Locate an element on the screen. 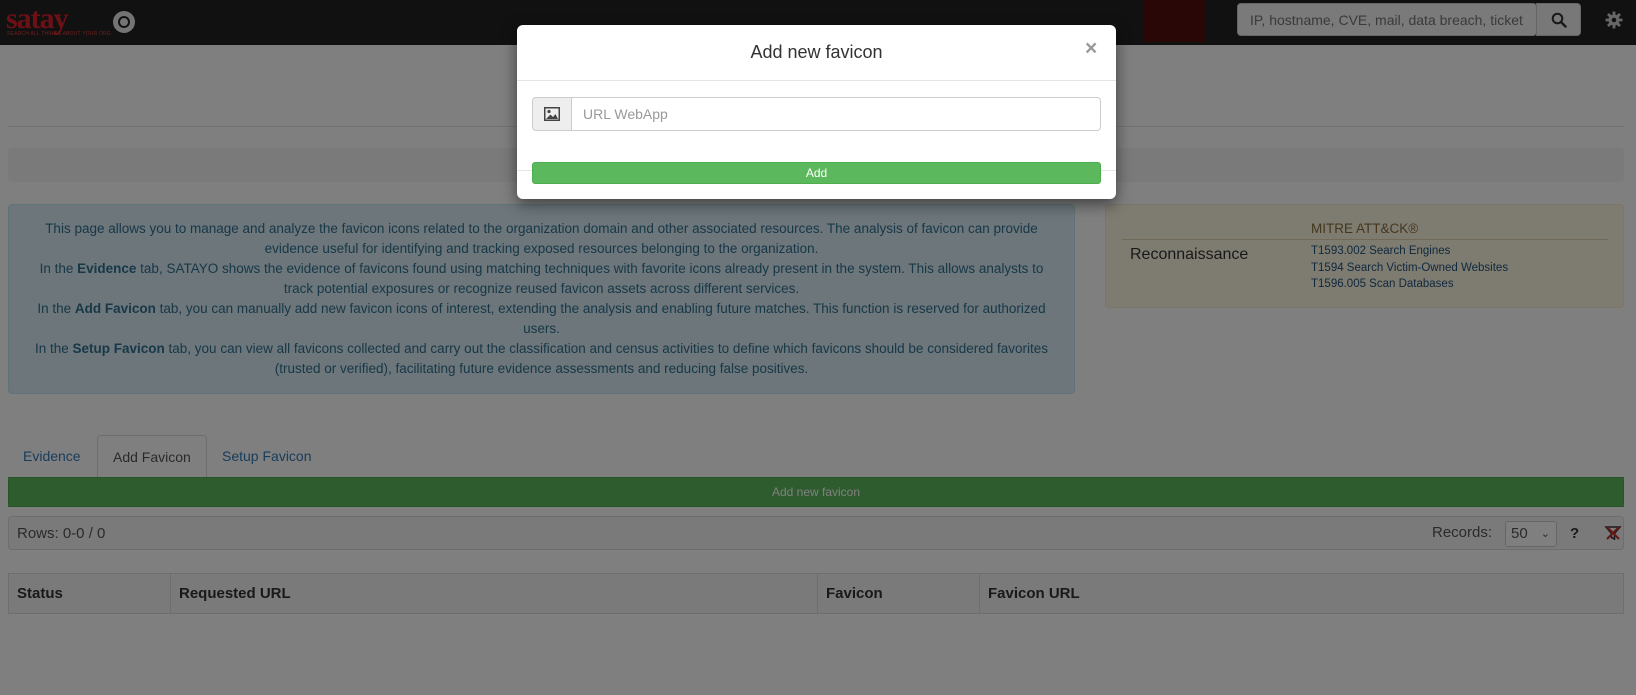 The height and width of the screenshot is (695, 1636). modal-title: Add new favicon is located at coordinates (816, 52).